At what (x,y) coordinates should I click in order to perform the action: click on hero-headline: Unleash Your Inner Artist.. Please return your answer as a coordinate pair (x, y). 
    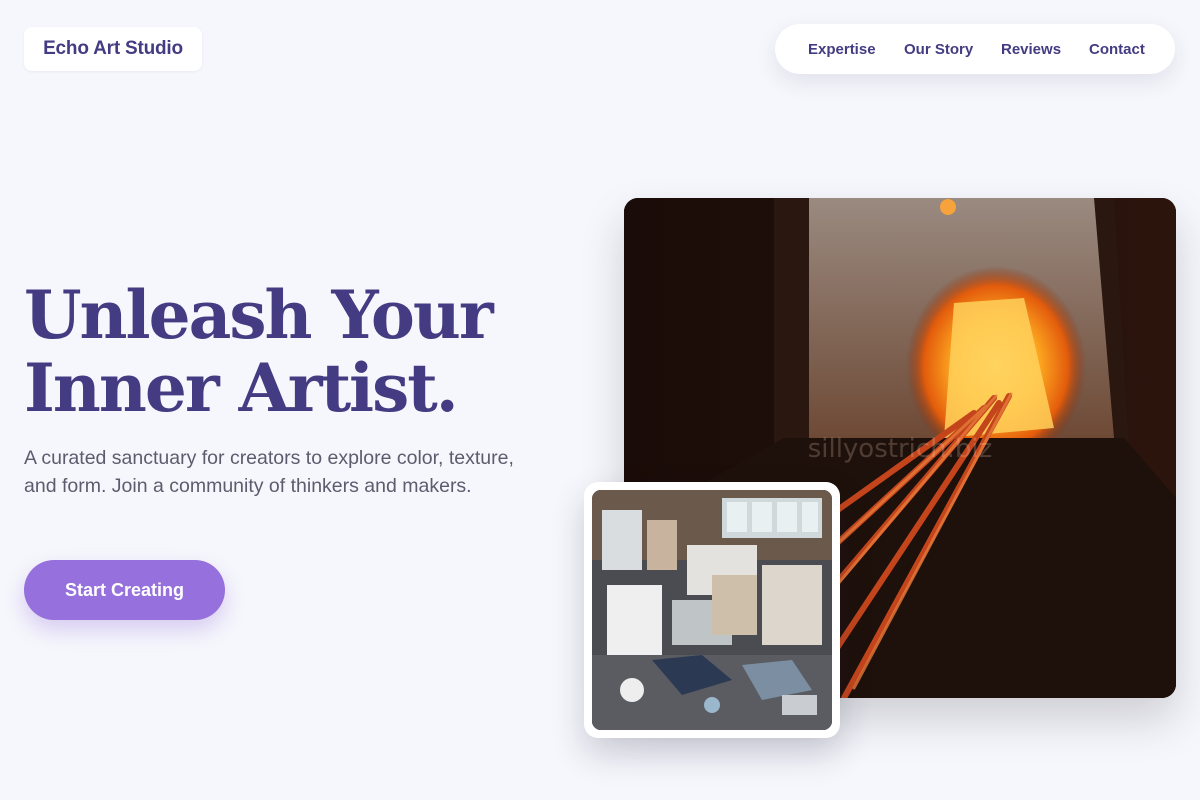
    Looking at the image, I should click on (304, 352).